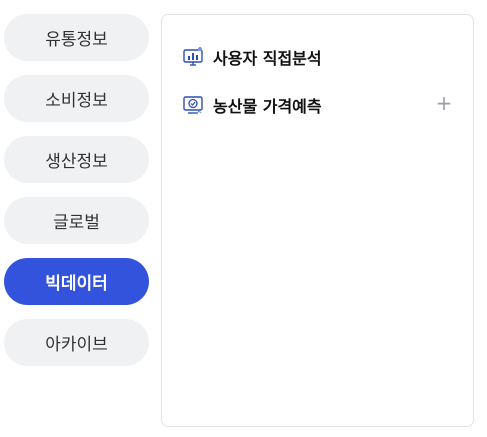 The image size is (487, 437). What do you see at coordinates (444, 103) in the screenshot?
I see `expand-plus-icon: +` at bounding box center [444, 103].